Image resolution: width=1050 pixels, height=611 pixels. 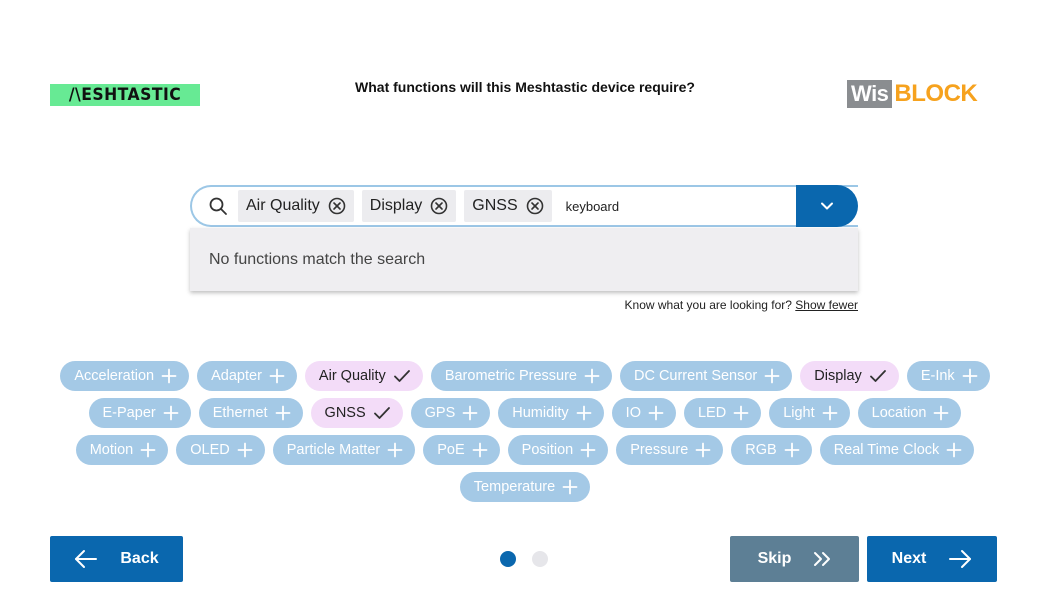 I want to click on selected-chip-label: Air Quality, so click(x=283, y=205).